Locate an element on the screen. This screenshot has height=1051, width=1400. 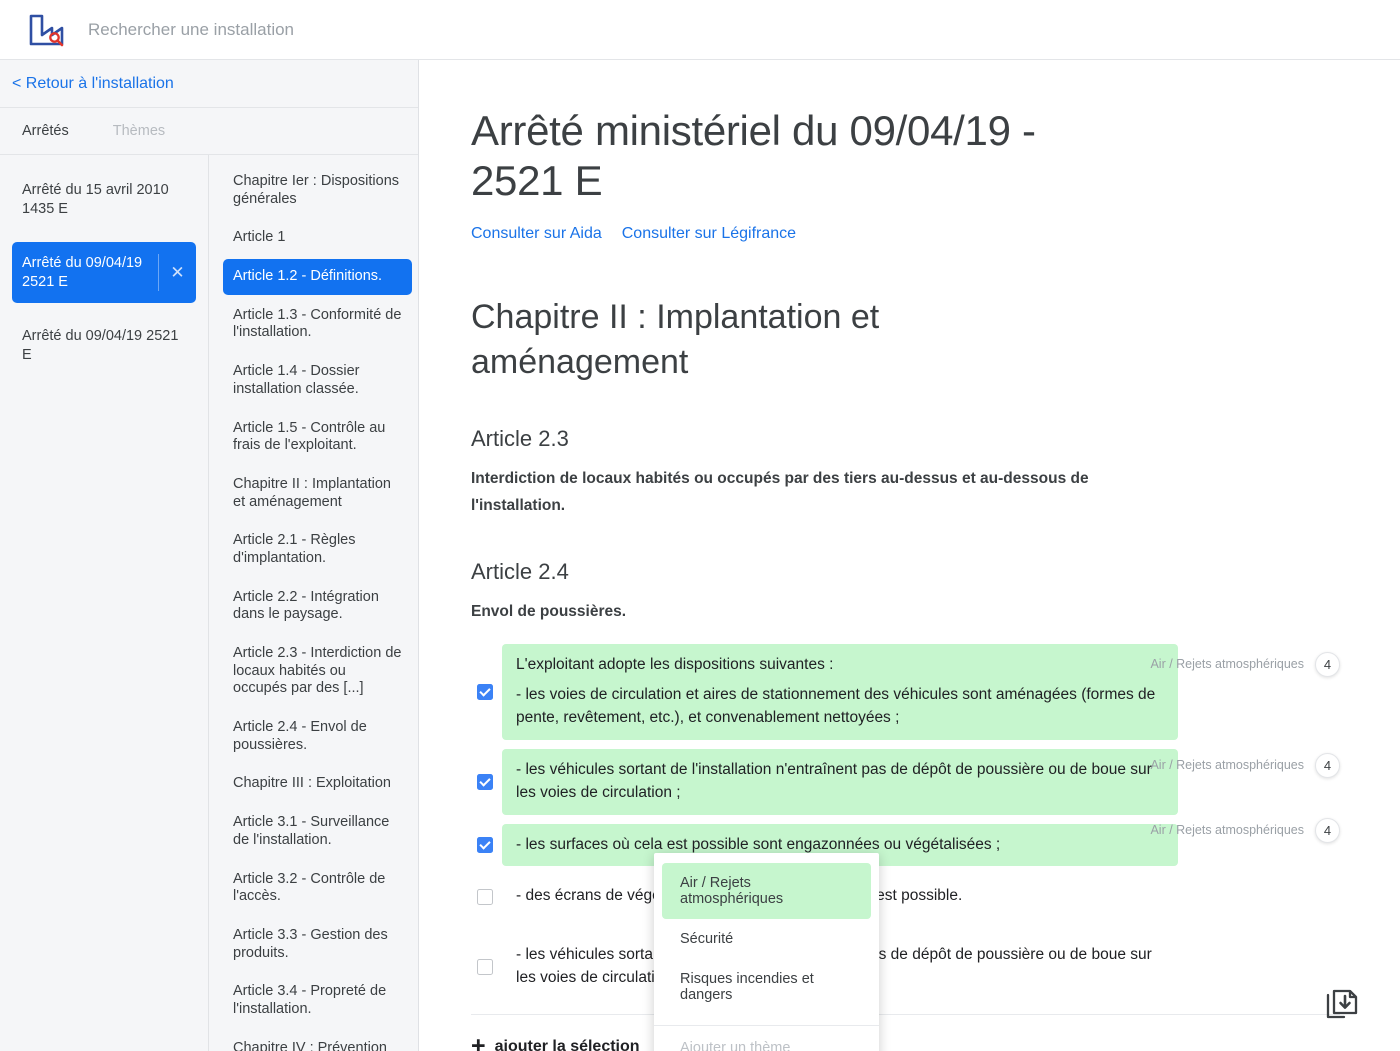
close-icon: ✕ is located at coordinates (177, 273).